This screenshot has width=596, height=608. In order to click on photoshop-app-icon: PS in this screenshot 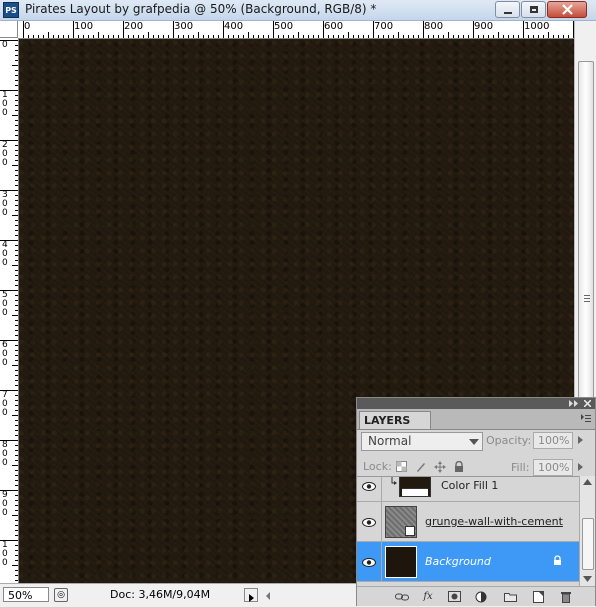, I will do `click(11, 10)`.